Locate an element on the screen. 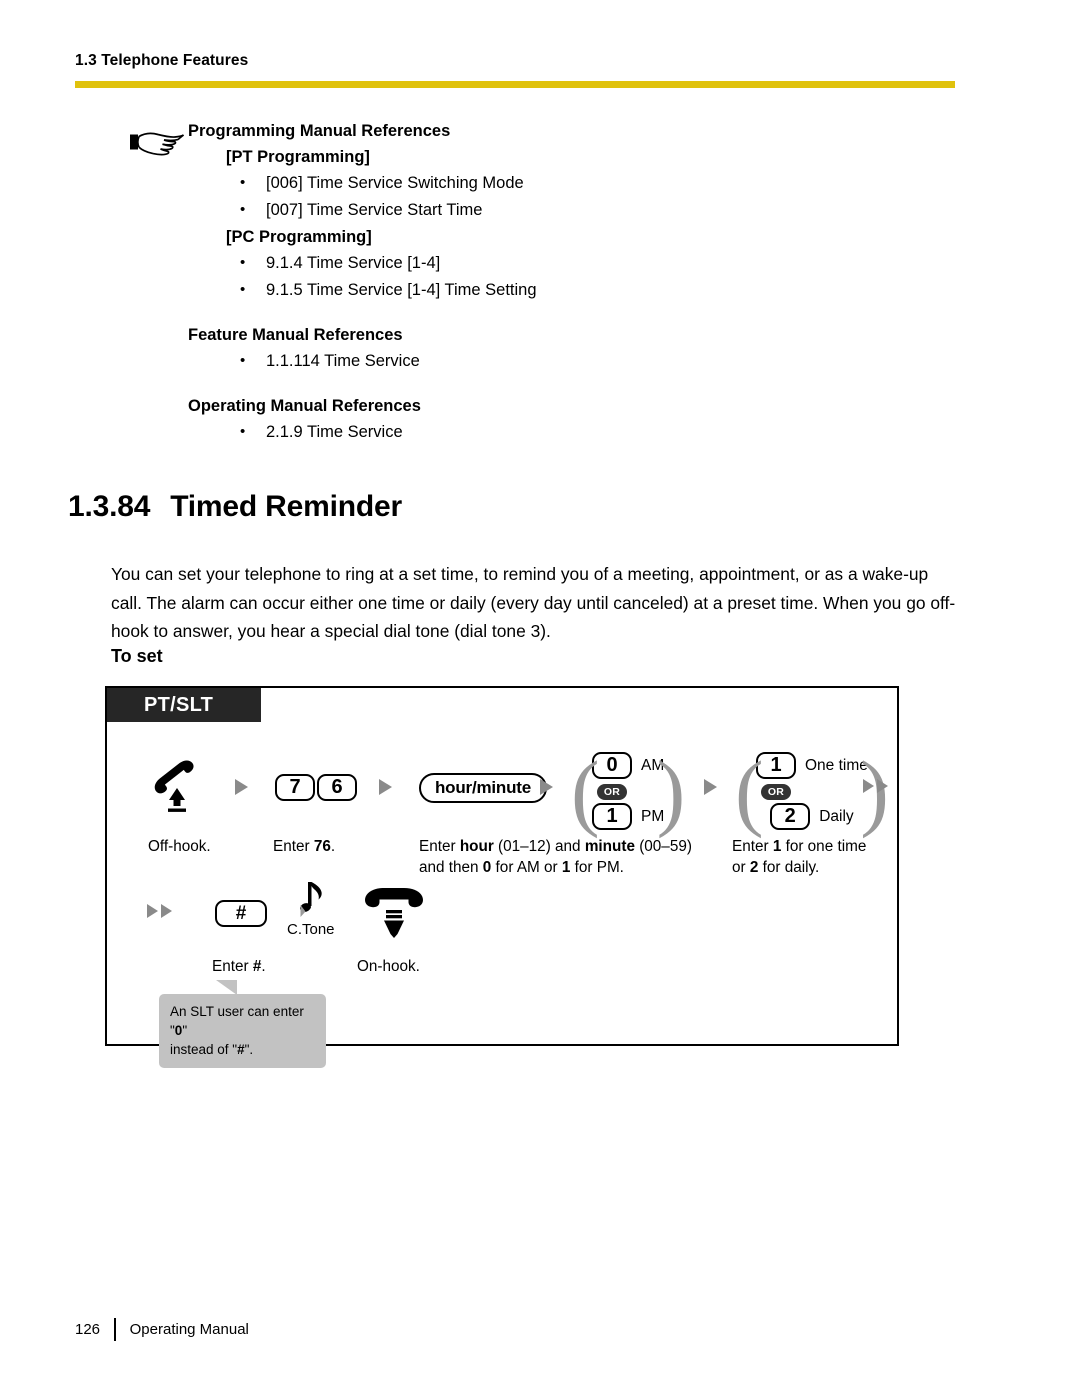  header-rule is located at coordinates (515, 84).